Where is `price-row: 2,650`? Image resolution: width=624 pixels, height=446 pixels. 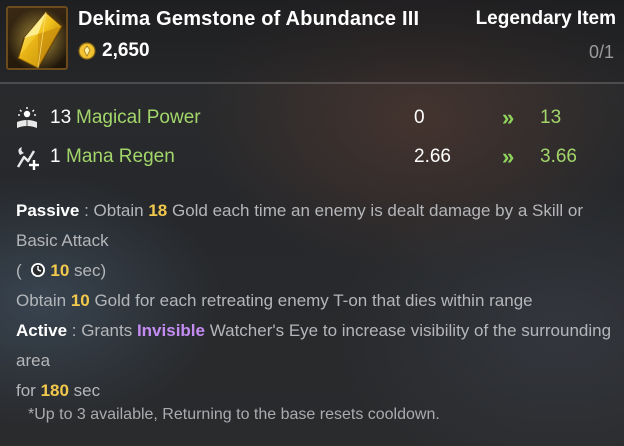 price-row: 2,650 is located at coordinates (114, 51).